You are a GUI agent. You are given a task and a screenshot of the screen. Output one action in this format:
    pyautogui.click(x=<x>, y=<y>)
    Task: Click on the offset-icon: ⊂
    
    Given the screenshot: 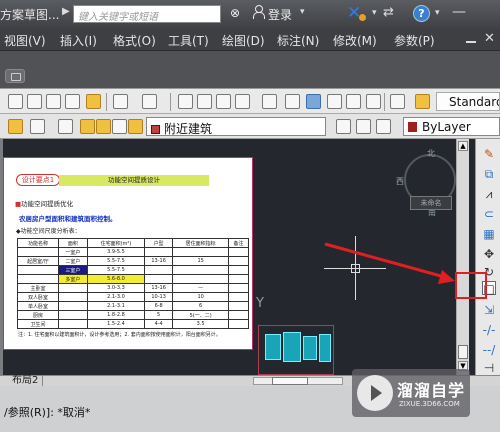 What is the action you would take?
    pyautogui.click(x=489, y=214)
    